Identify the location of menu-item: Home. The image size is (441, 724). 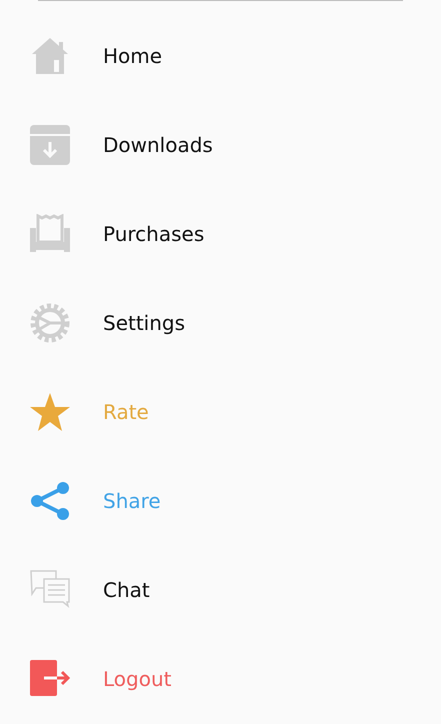
(220, 55).